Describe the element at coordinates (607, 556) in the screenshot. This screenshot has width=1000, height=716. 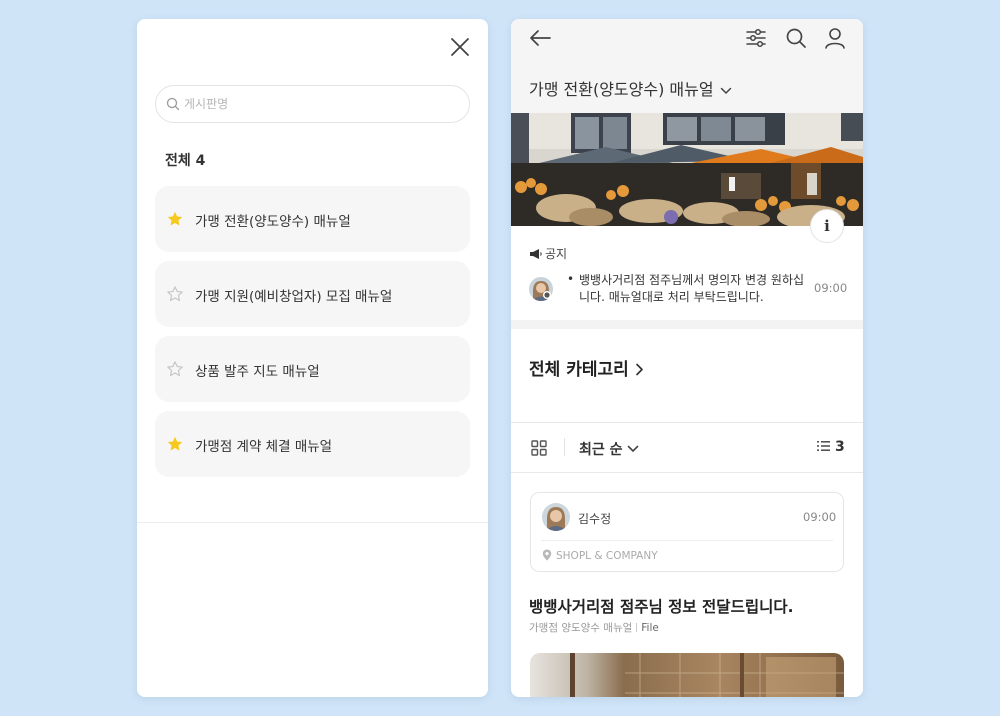
I see `company-name: SHOPL & COMPANY` at that location.